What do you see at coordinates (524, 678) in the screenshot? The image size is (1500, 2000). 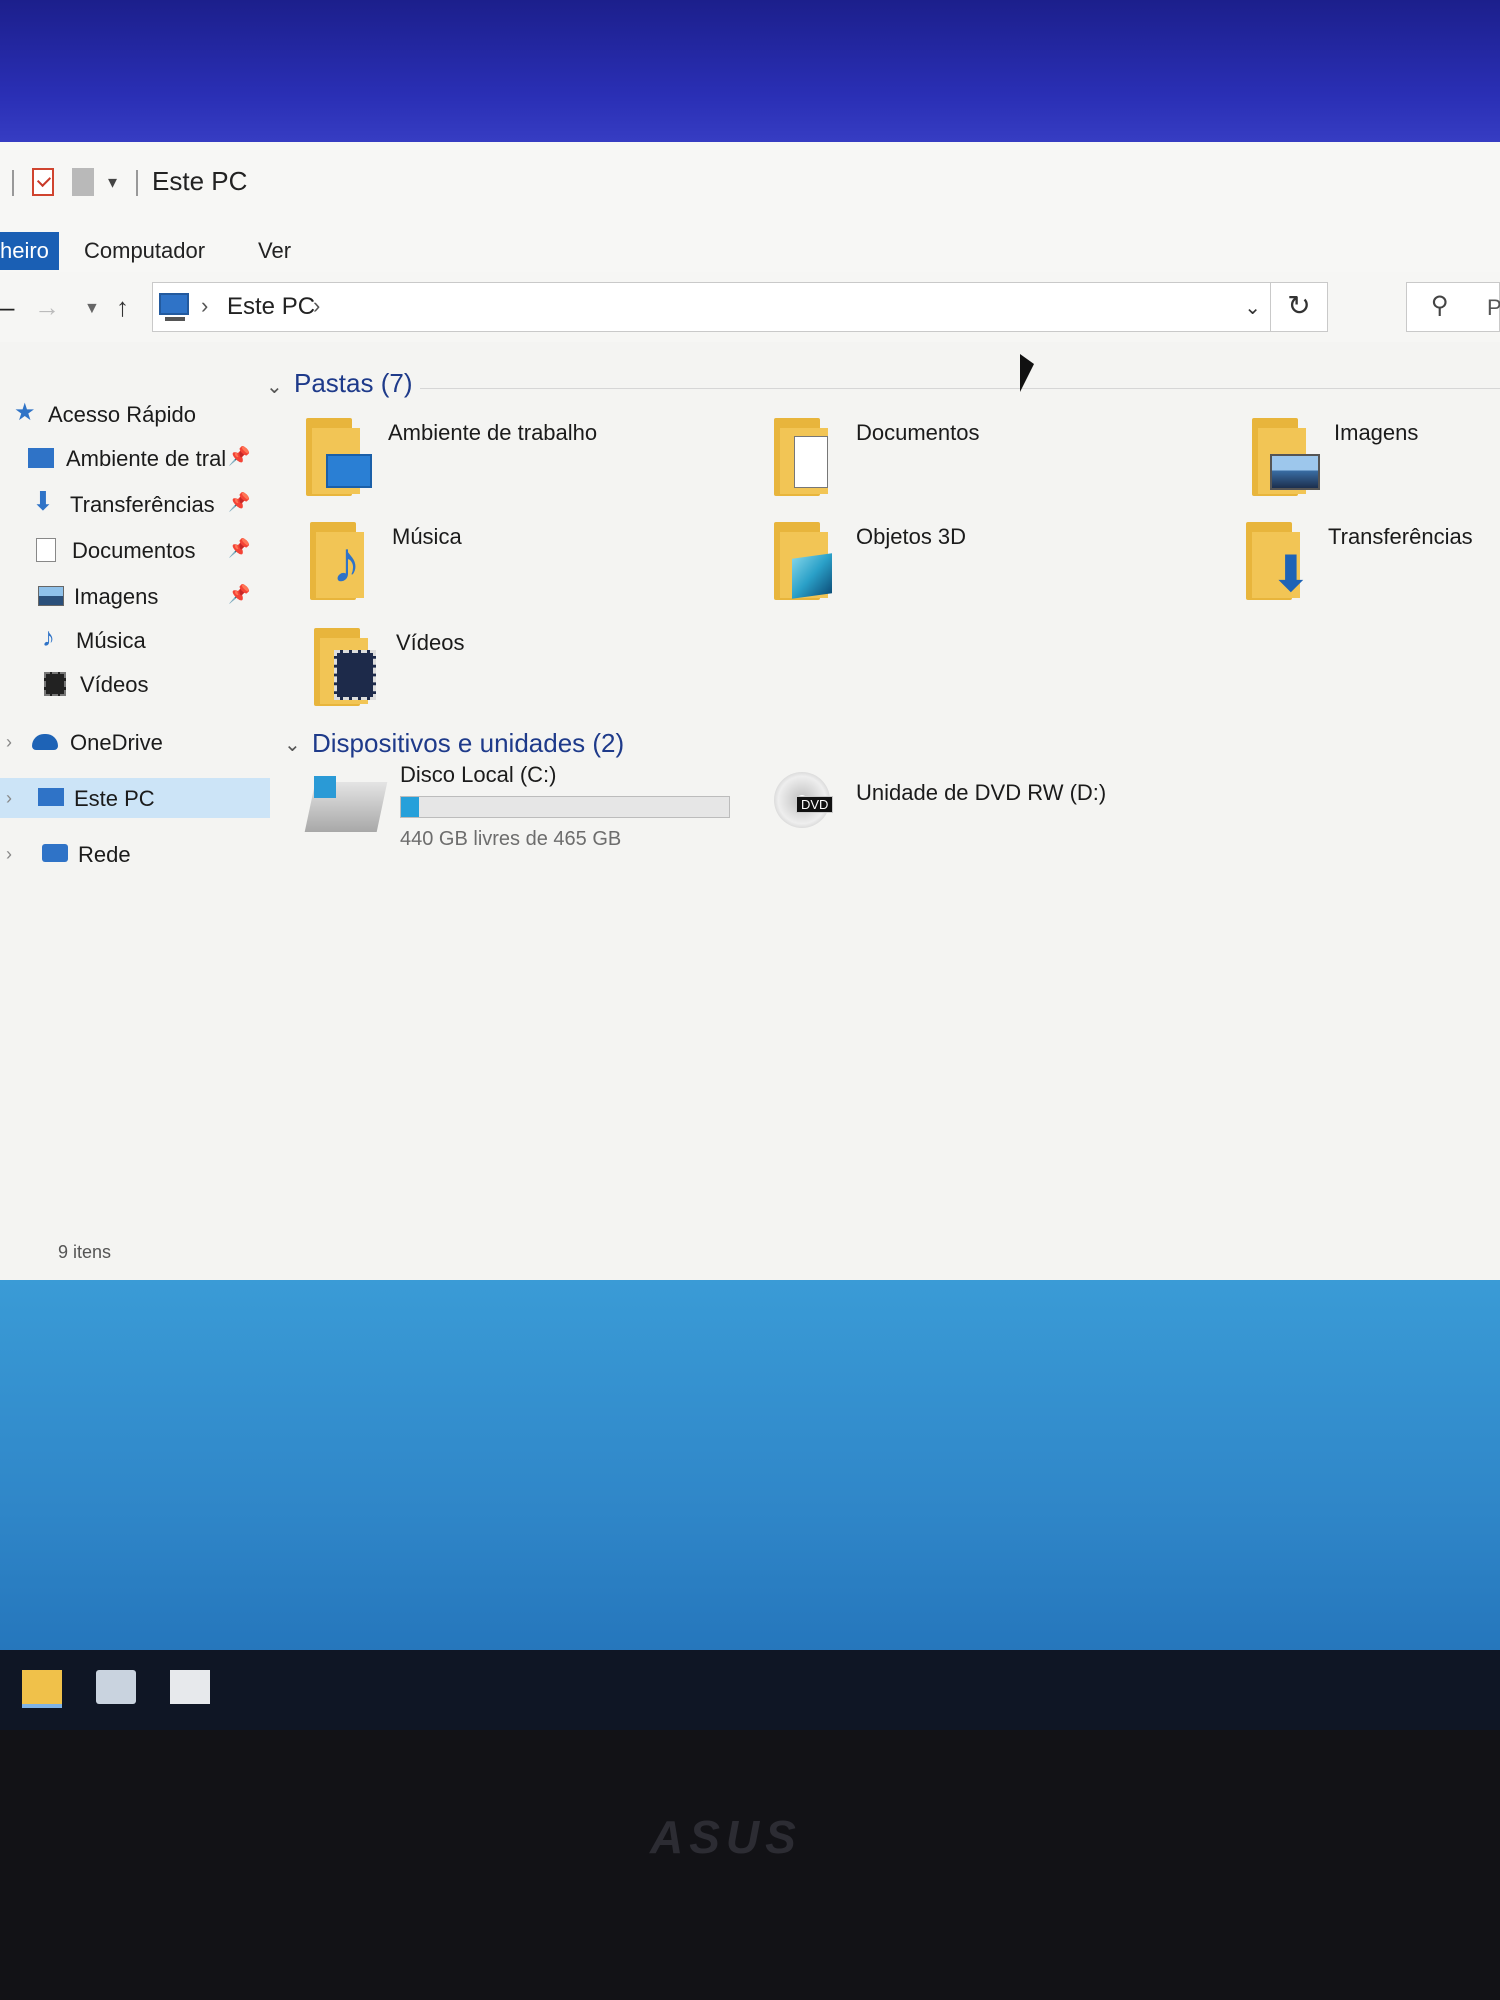 I see `folder-videos: Vídeos` at bounding box center [524, 678].